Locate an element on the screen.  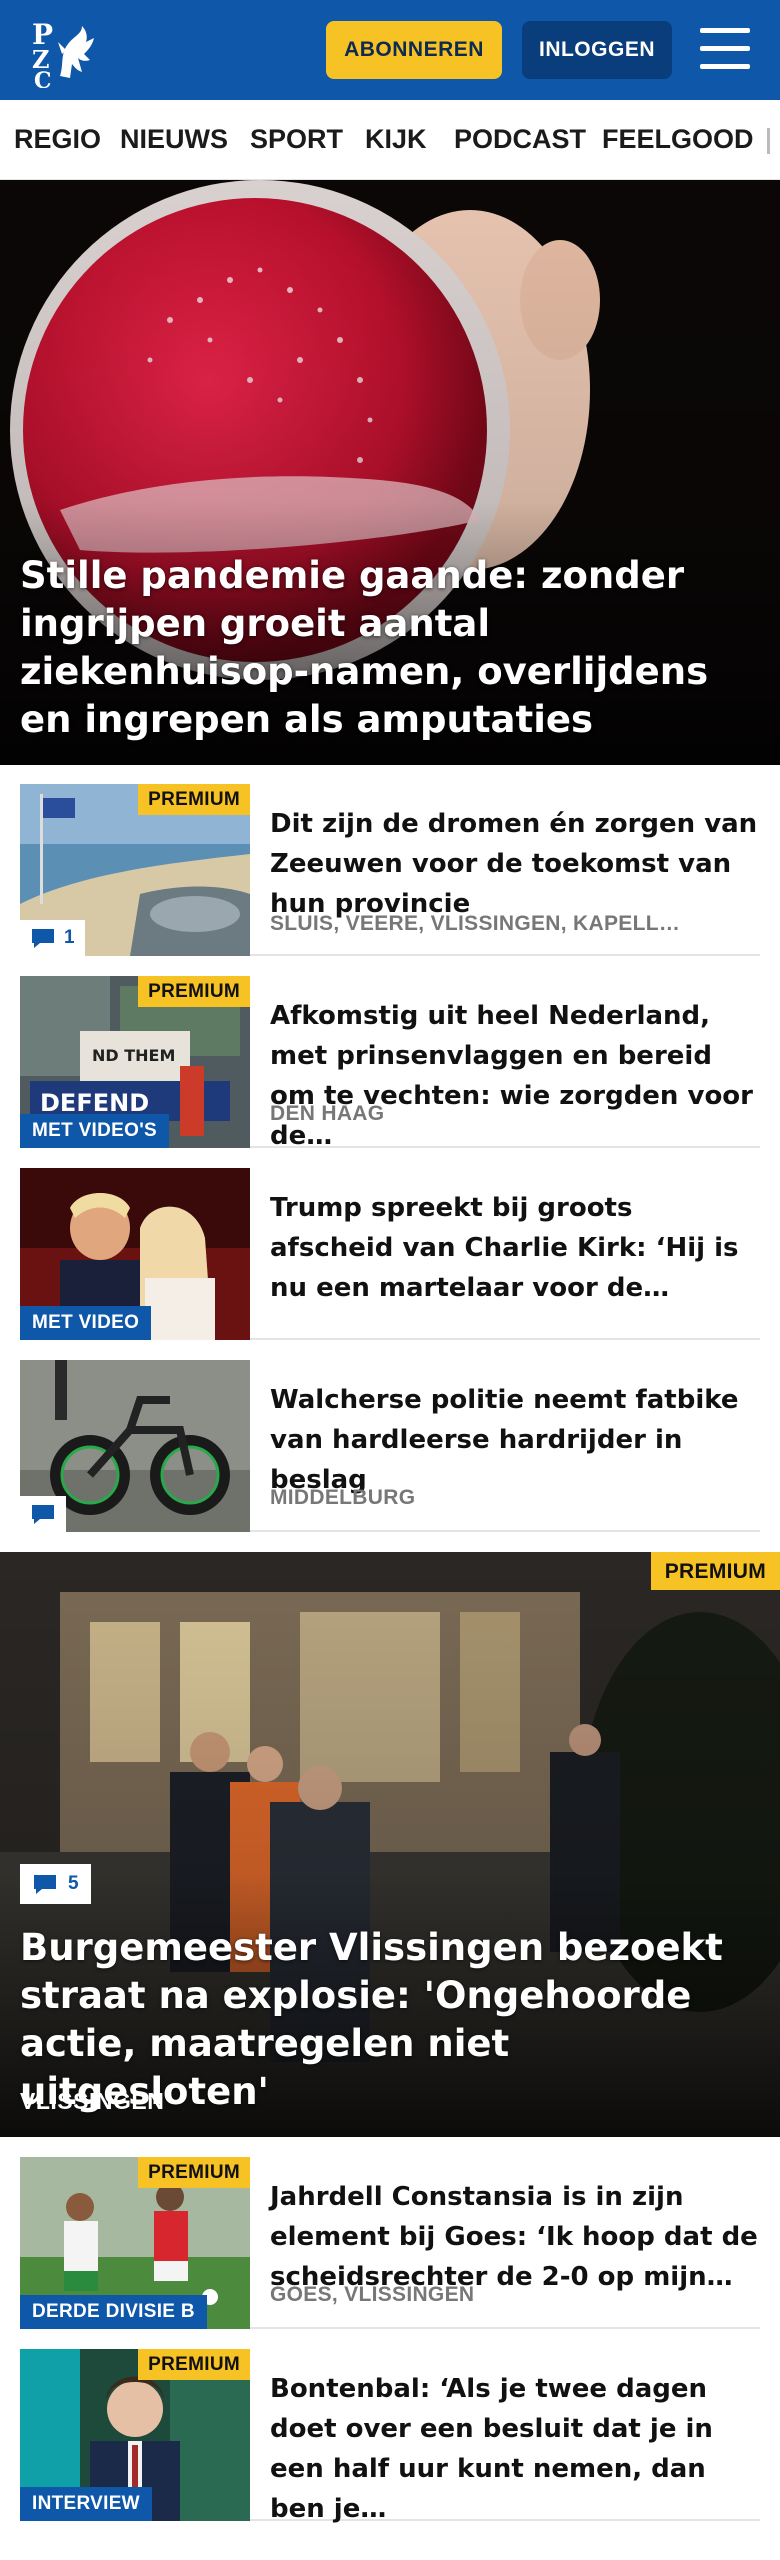
nav-item-podcast: PODCAST is located at coordinates (520, 139).